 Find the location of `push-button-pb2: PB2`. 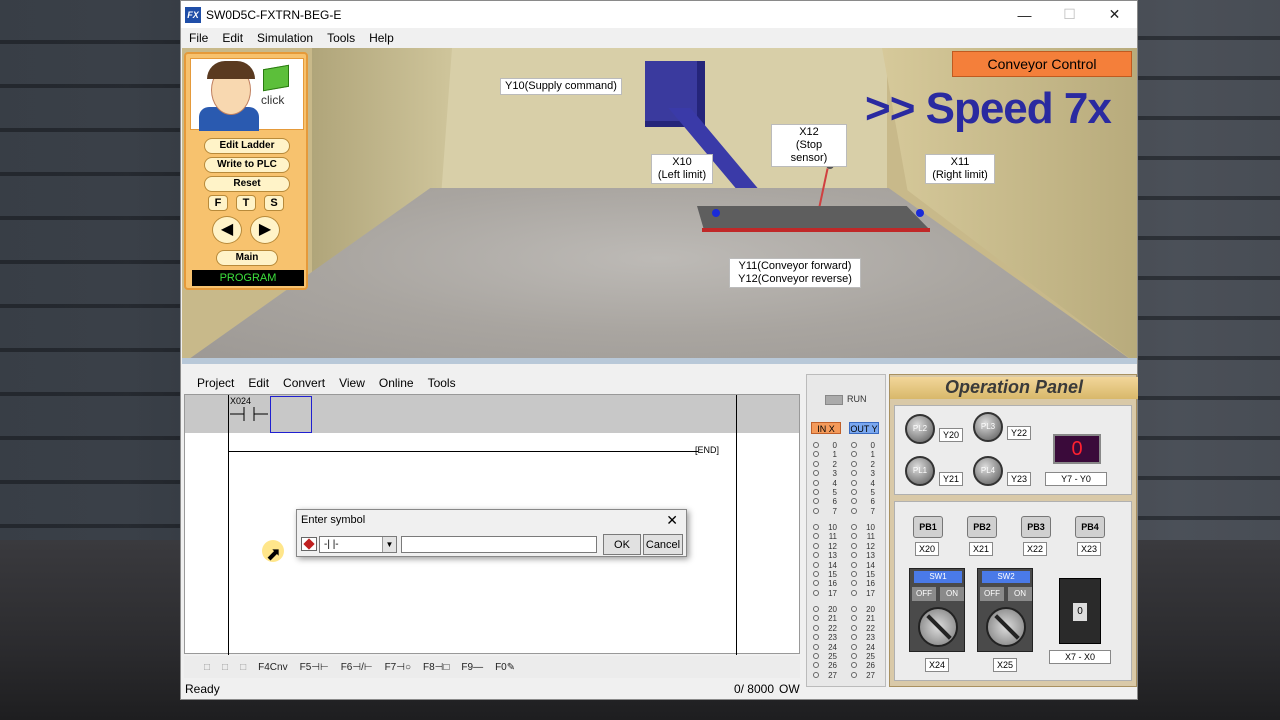

push-button-pb2: PB2 is located at coordinates (982, 527).